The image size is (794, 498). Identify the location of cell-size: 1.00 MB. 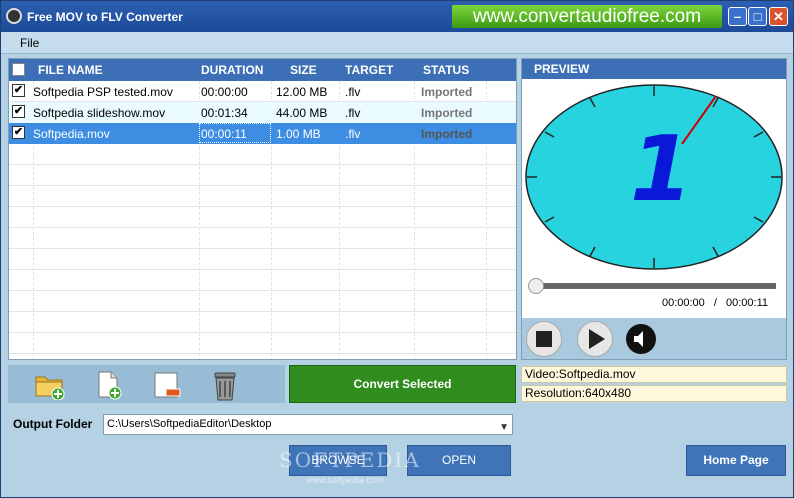
(298, 134).